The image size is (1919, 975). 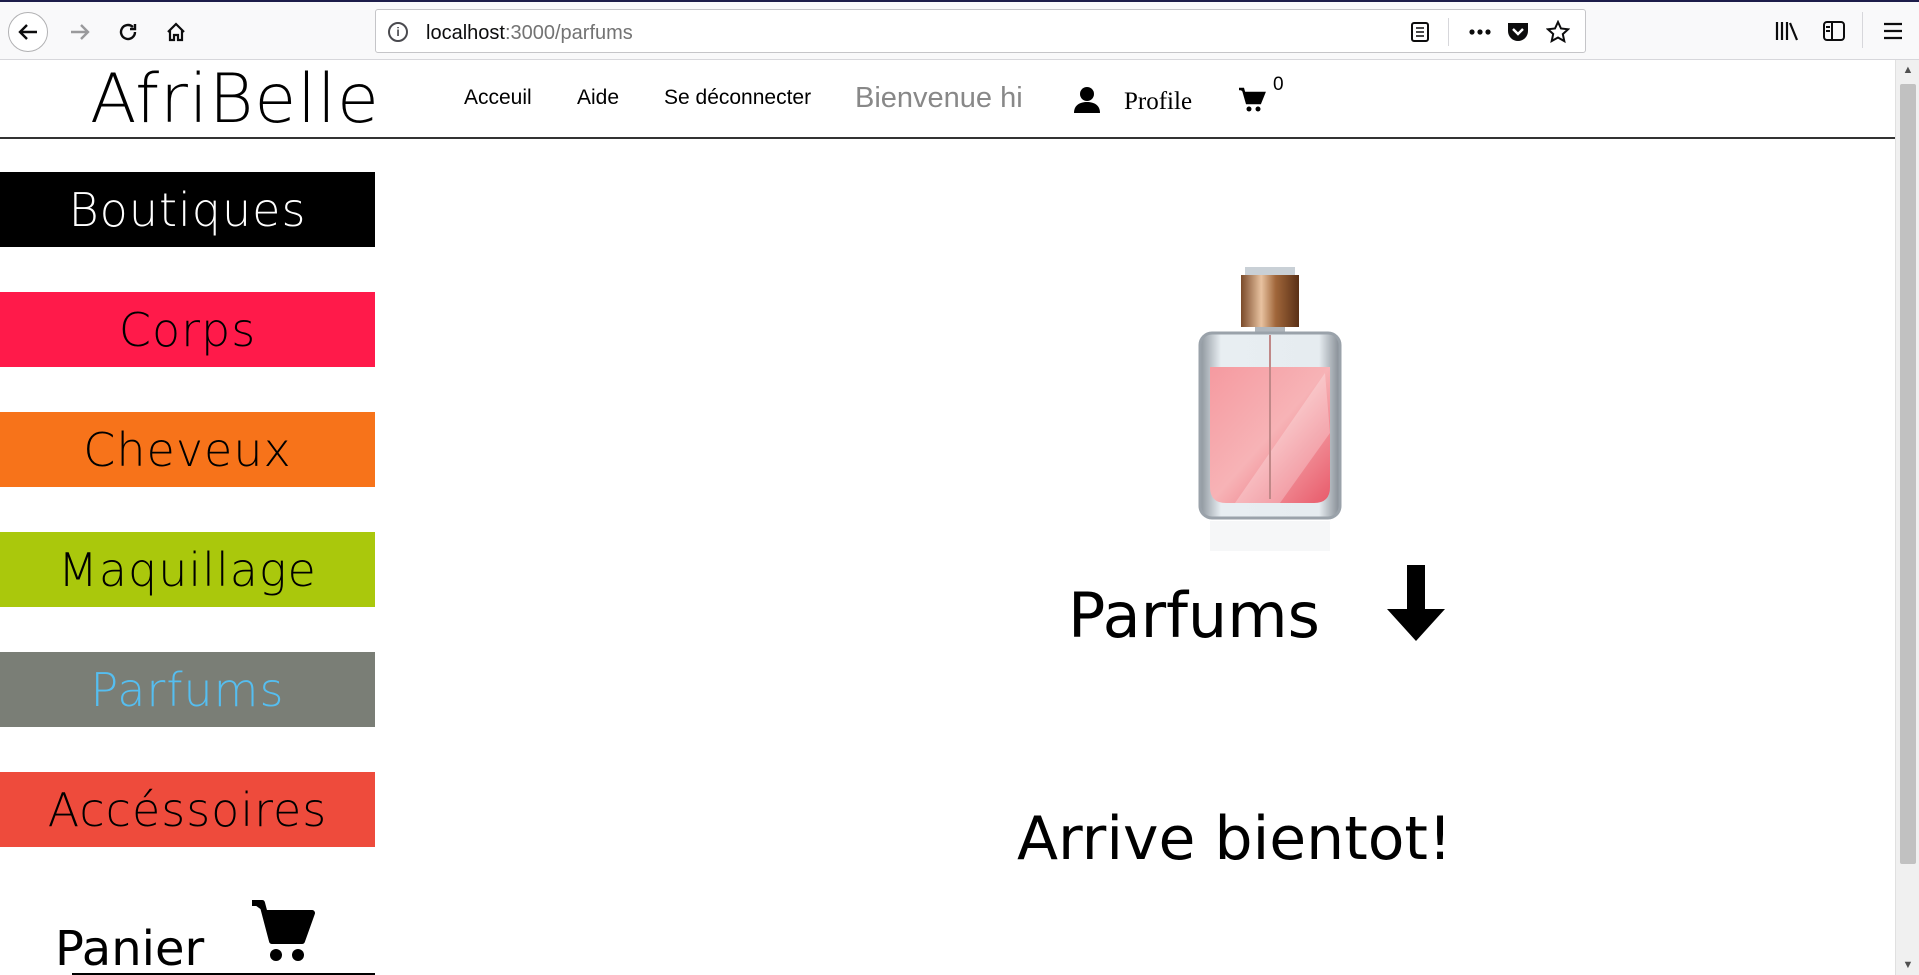 What do you see at coordinates (1907, 965) in the screenshot?
I see `scroll-down-arrow-icon: ▼` at bounding box center [1907, 965].